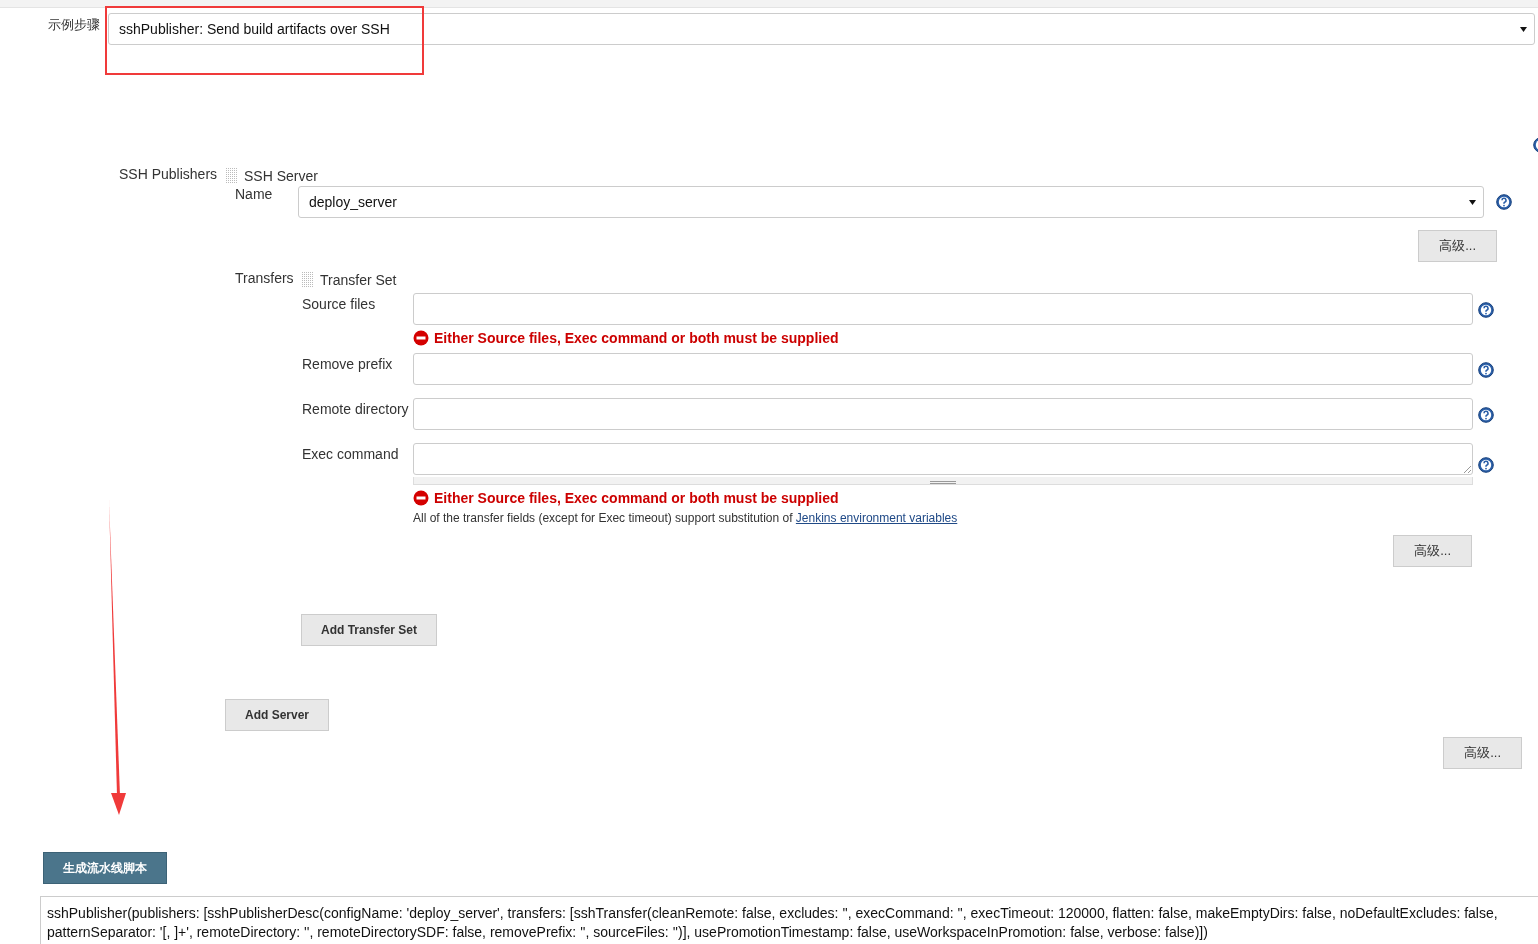  I want to click on help-note: All of the transfer fields (except for Exec timeout) support substitution of Jenkins environment variables, so click(686, 518).